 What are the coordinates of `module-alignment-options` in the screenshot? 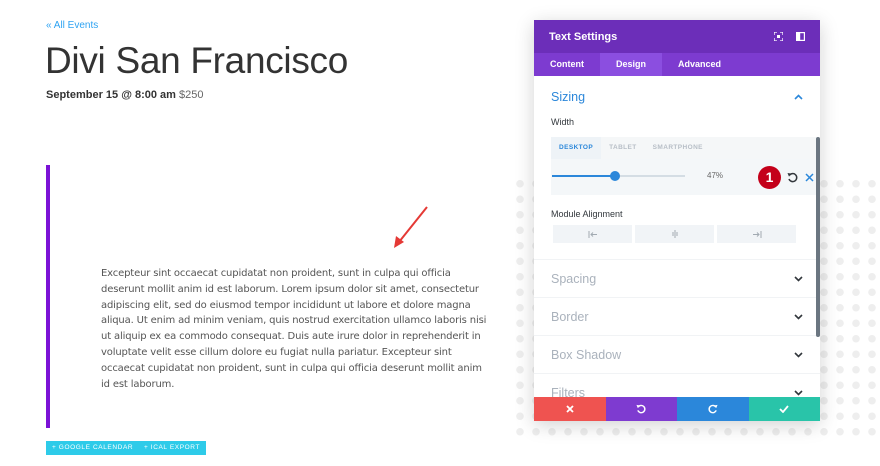 It's located at (686, 234).